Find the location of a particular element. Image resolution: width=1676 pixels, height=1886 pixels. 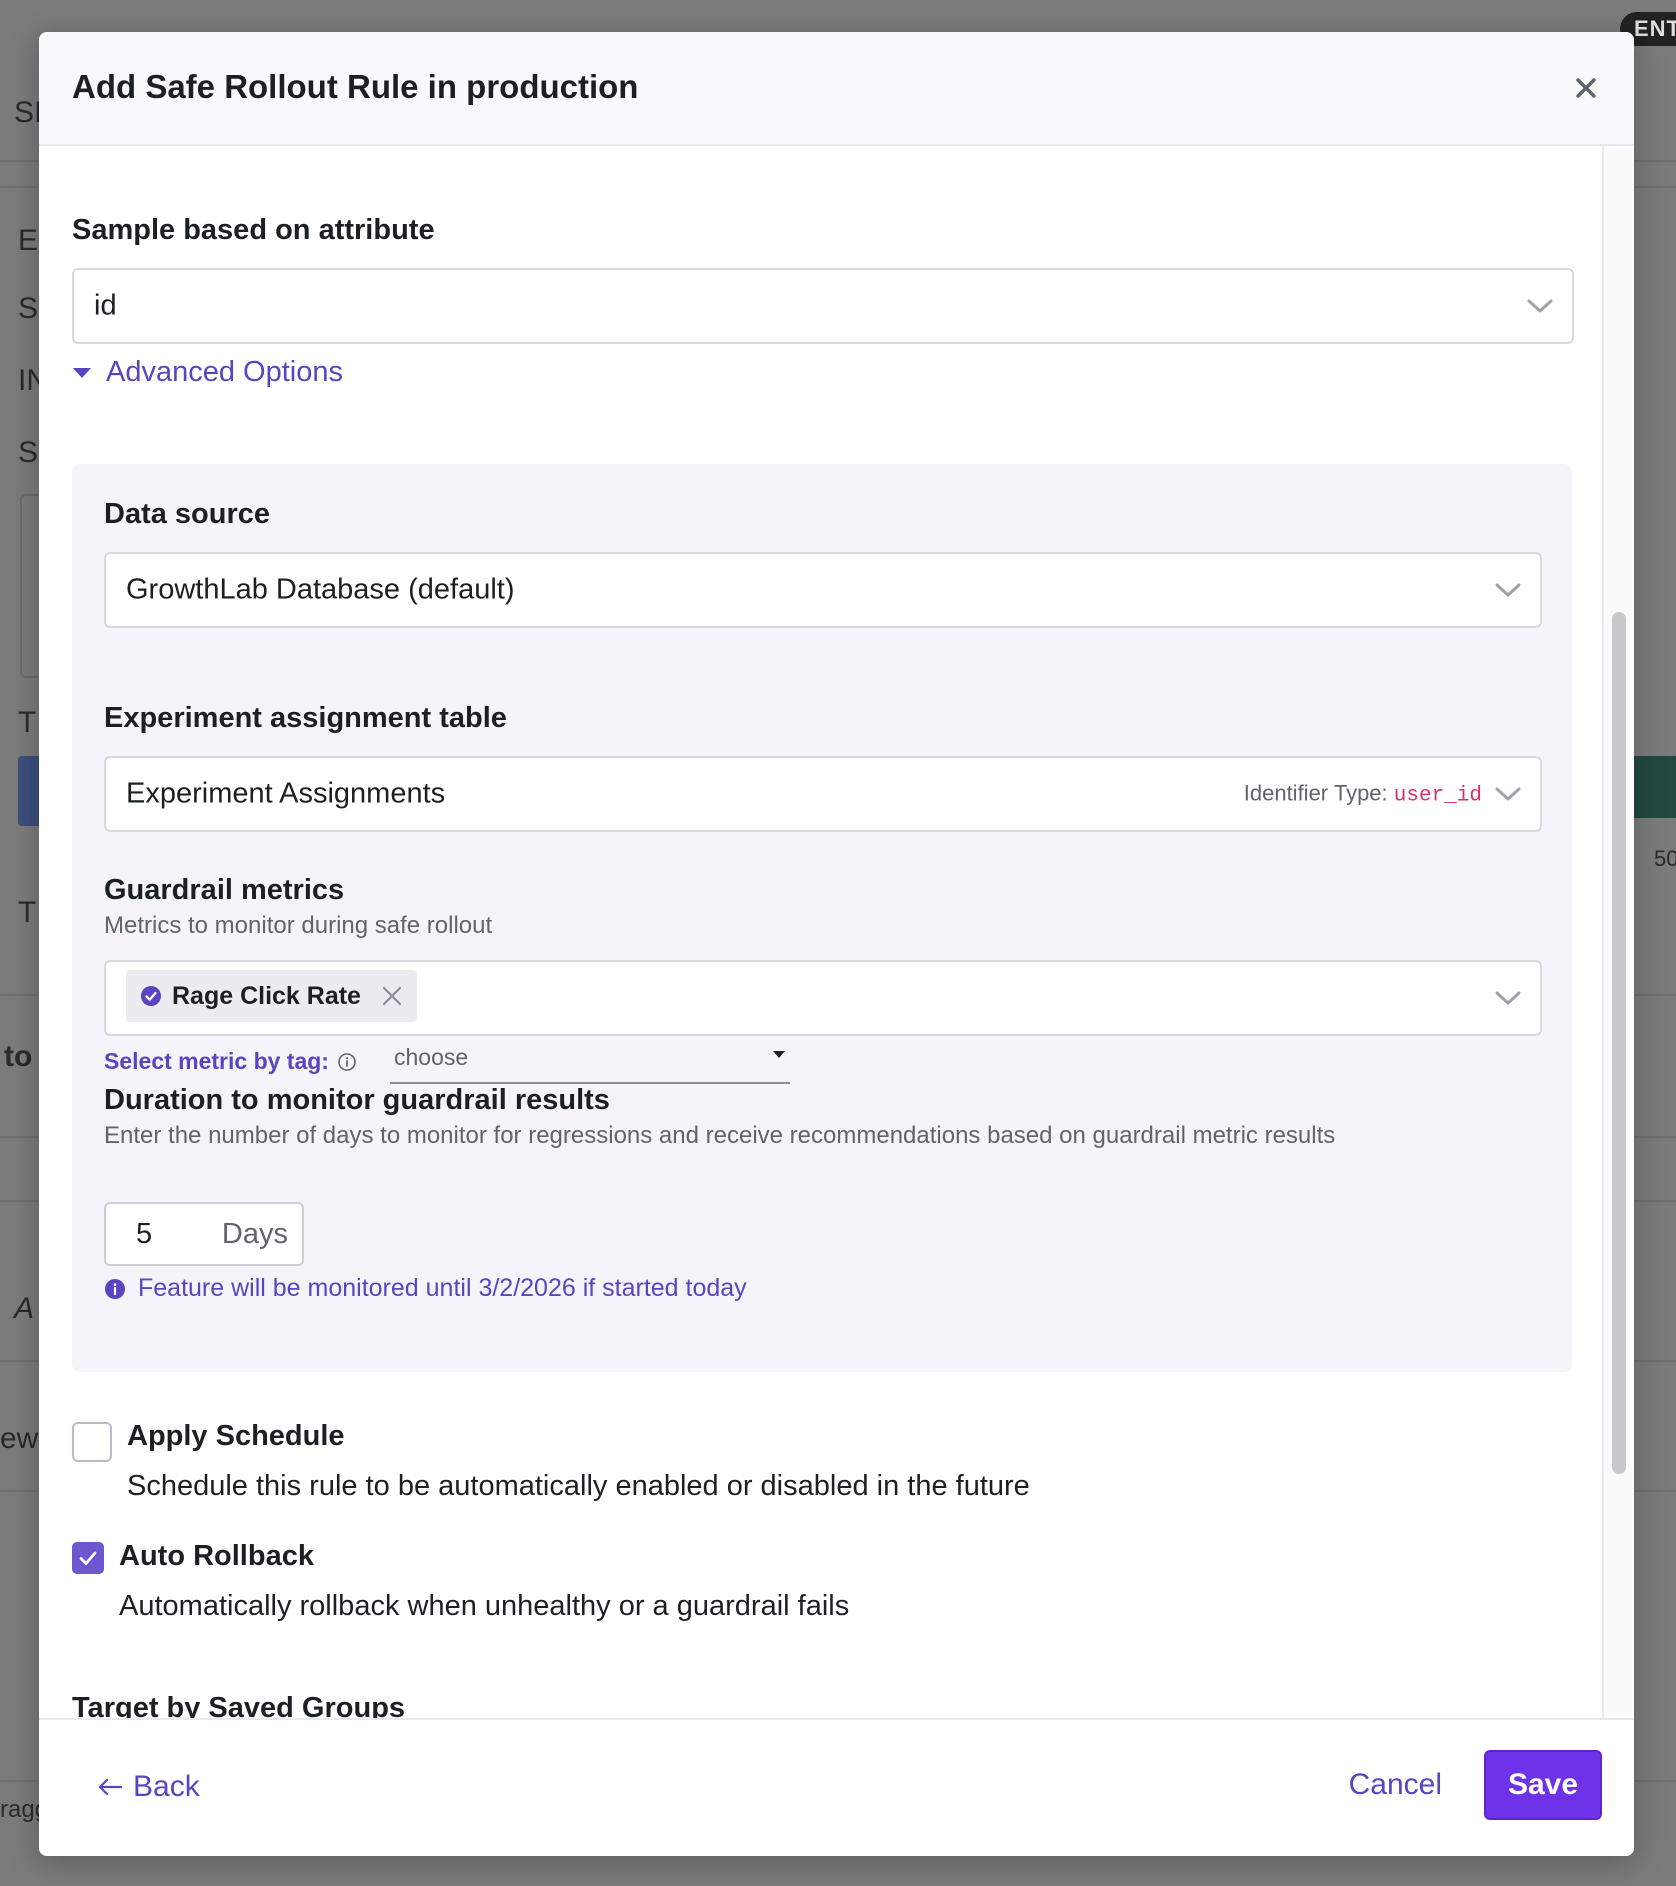

apply-schedule-title: Apply Schedule is located at coordinates (236, 1436).